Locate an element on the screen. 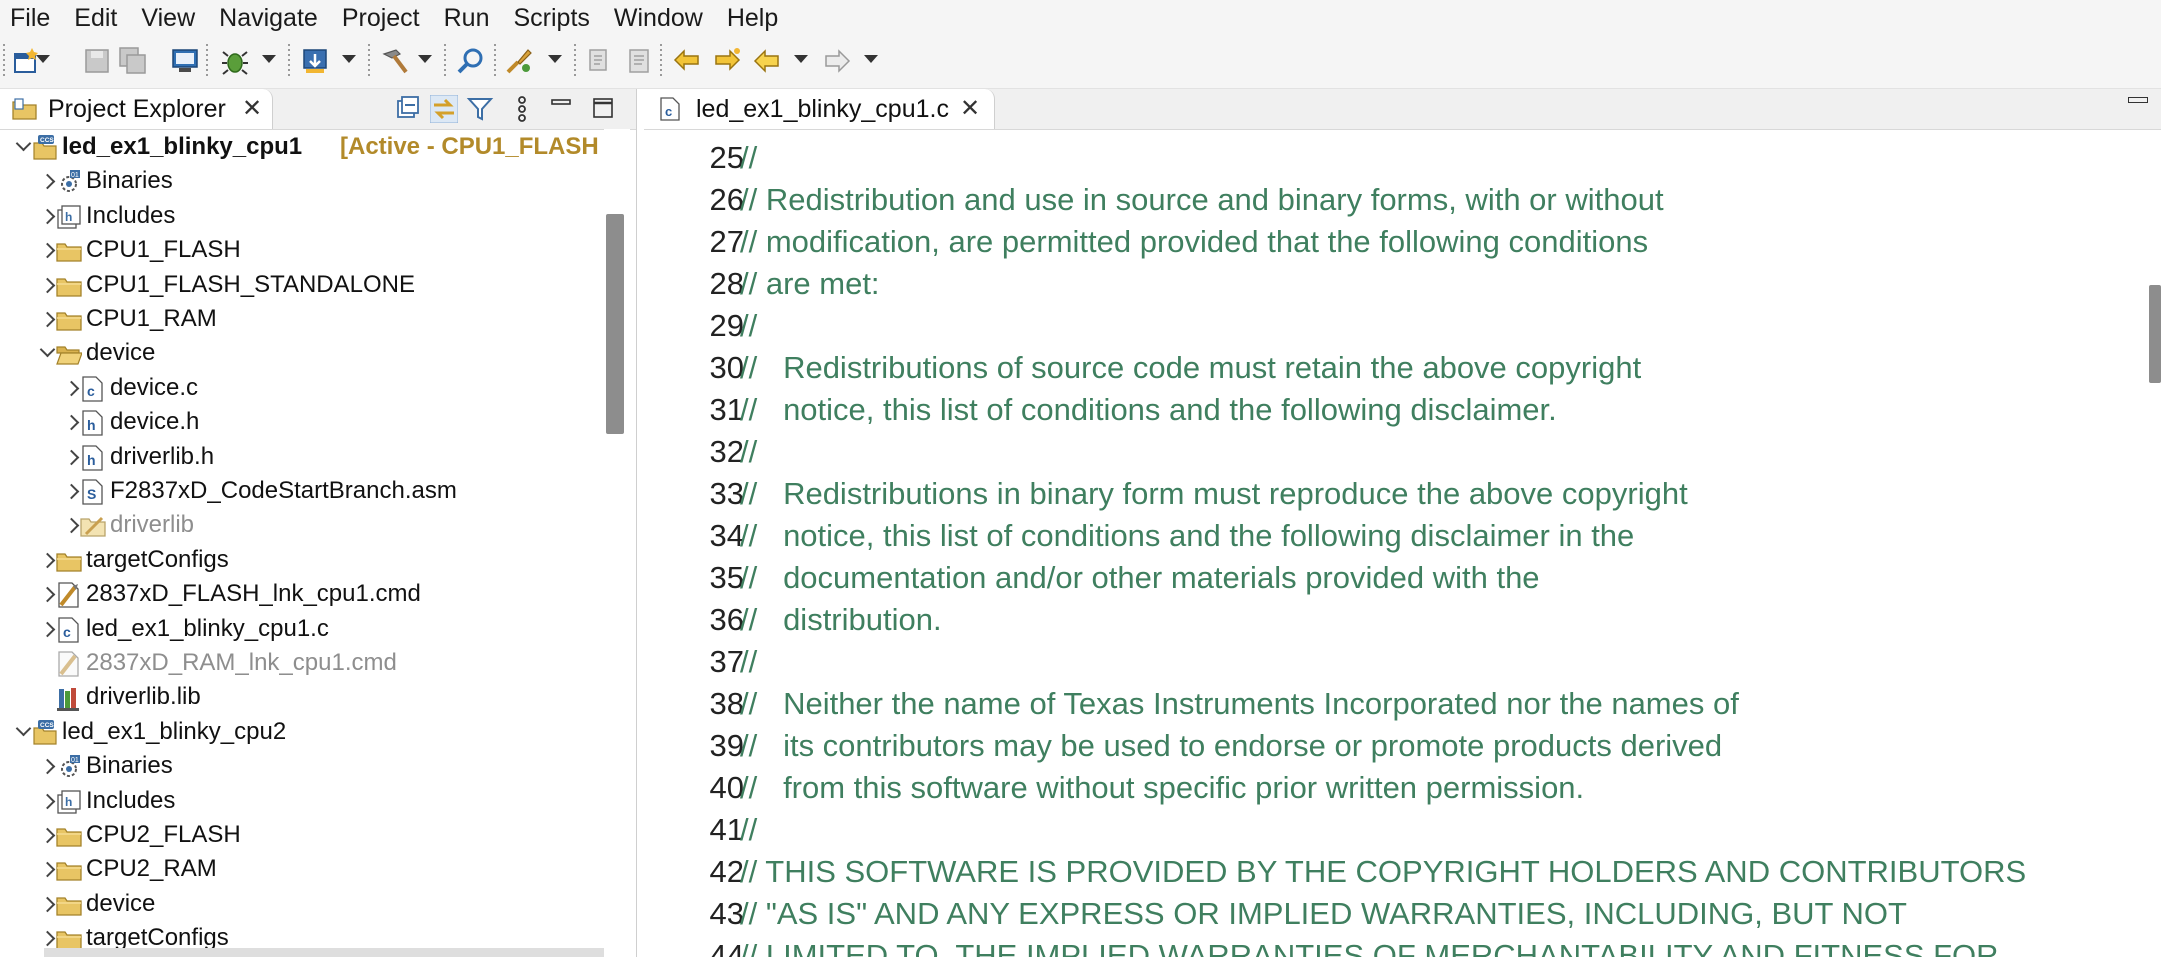 The image size is (2161, 957). tree-item: CPU1_FLASH_STANDALONE is located at coordinates (300, 286).